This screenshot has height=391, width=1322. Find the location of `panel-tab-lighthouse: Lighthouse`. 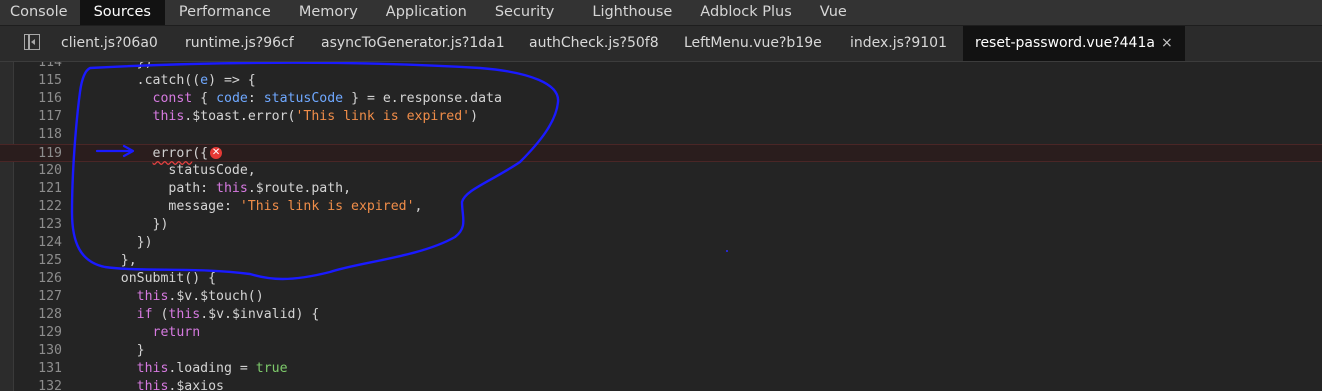

panel-tab-lighthouse: Lighthouse is located at coordinates (627, 12).